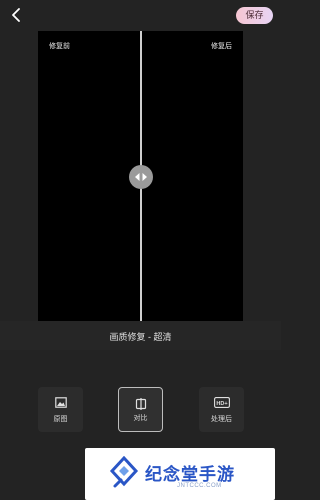  What do you see at coordinates (124, 472) in the screenshot?
I see `watermark-logo-icon` at bounding box center [124, 472].